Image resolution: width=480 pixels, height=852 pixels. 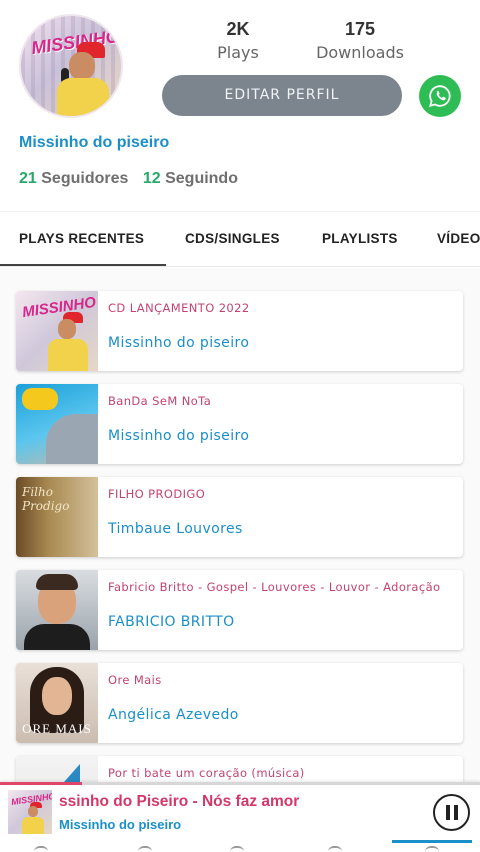 I want to click on cover-title-text: Filho Prodigo, so click(x=46, y=499).